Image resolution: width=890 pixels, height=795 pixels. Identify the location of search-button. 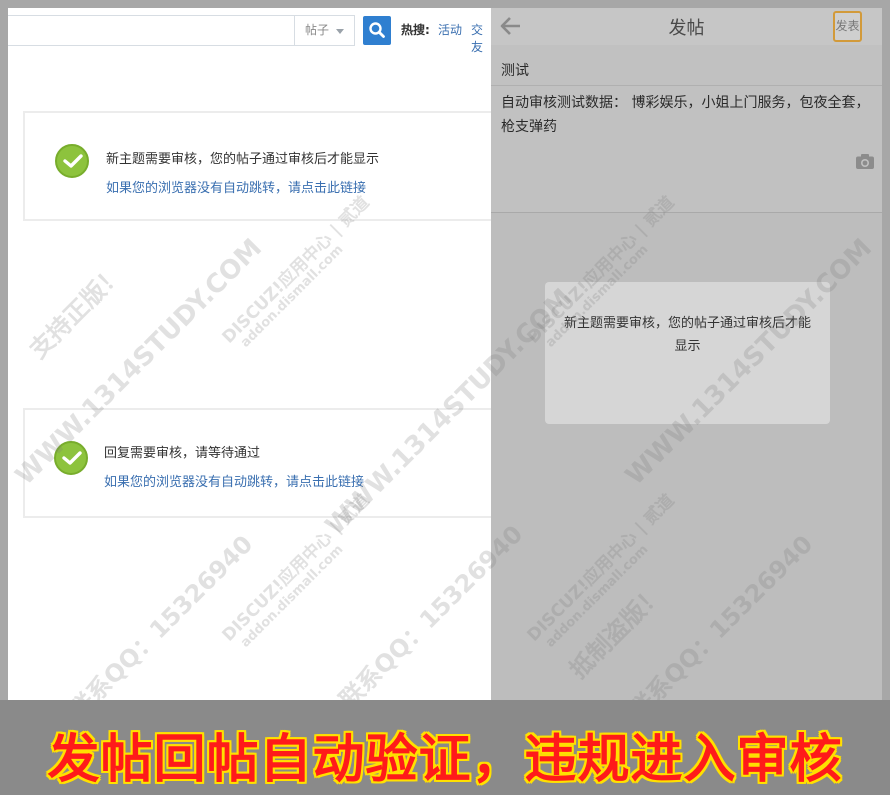
(377, 30).